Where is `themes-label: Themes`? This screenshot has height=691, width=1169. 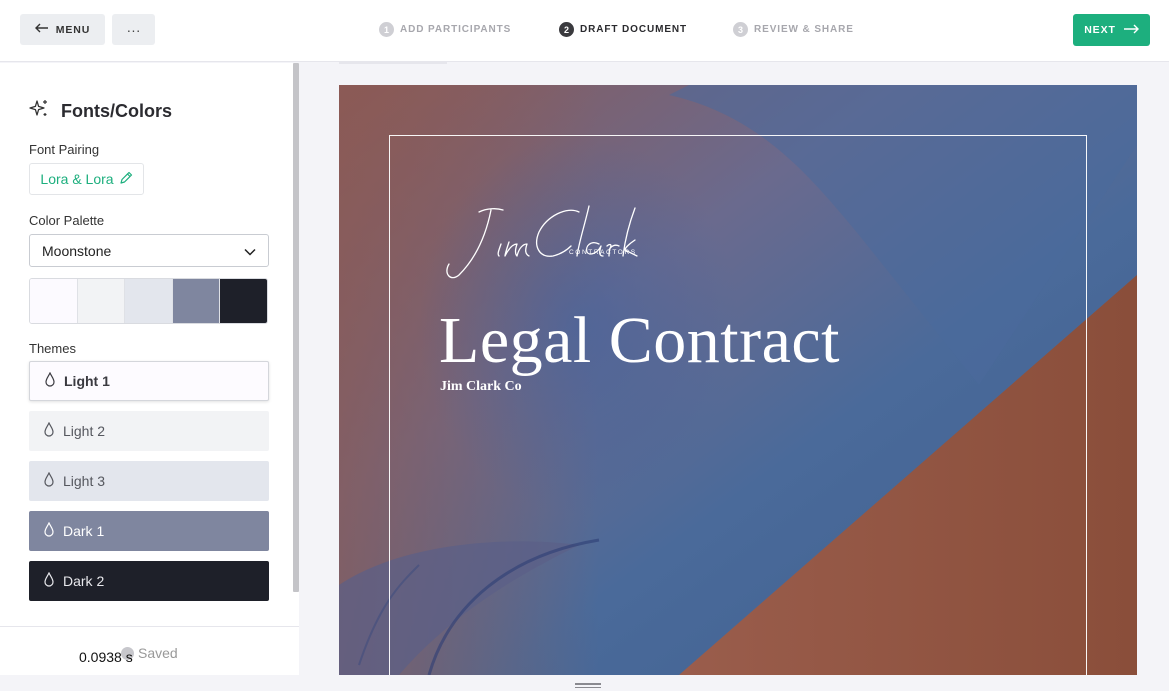
themes-label: Themes is located at coordinates (52, 348).